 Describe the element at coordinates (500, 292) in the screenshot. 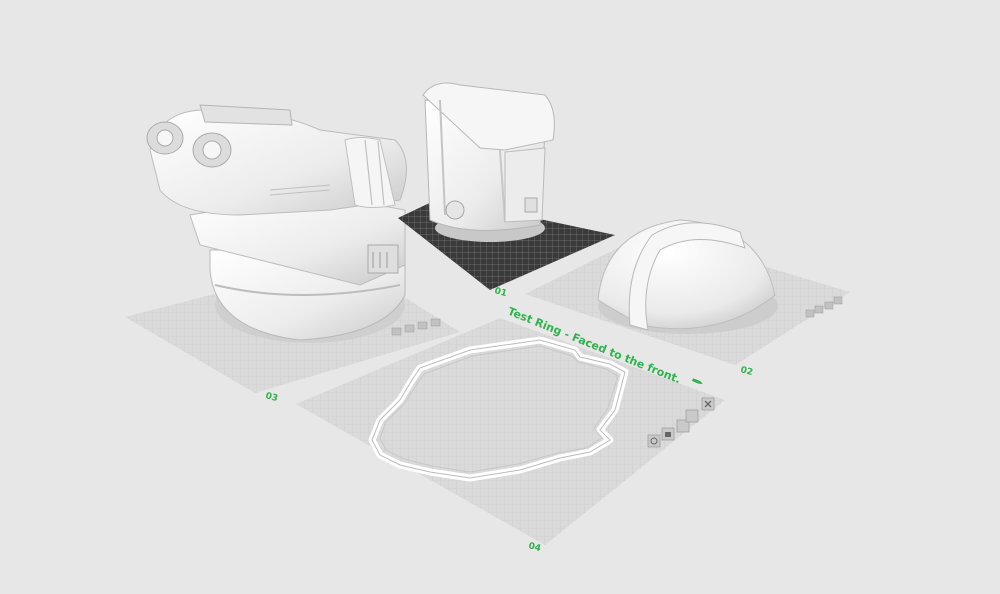

I see `plate-number-01: 01` at that location.